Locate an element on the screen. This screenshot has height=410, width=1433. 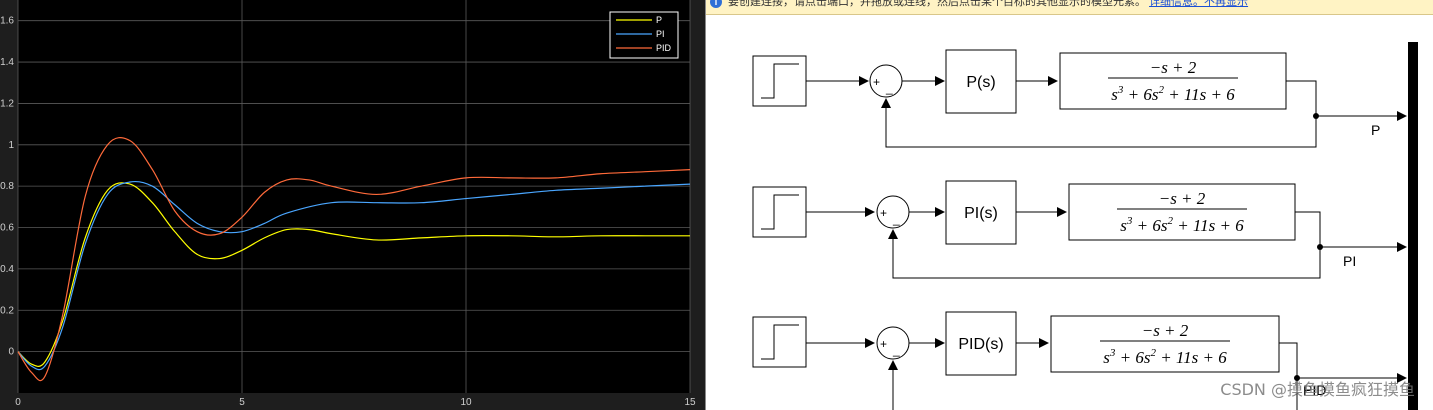
controller-label: PID(s) is located at coordinates (980, 344).